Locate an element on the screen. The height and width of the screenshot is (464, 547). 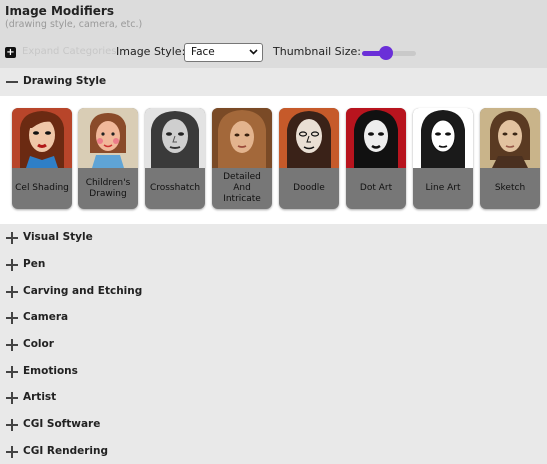
category-drawing-style: Drawing Style is located at coordinates (273, 82).